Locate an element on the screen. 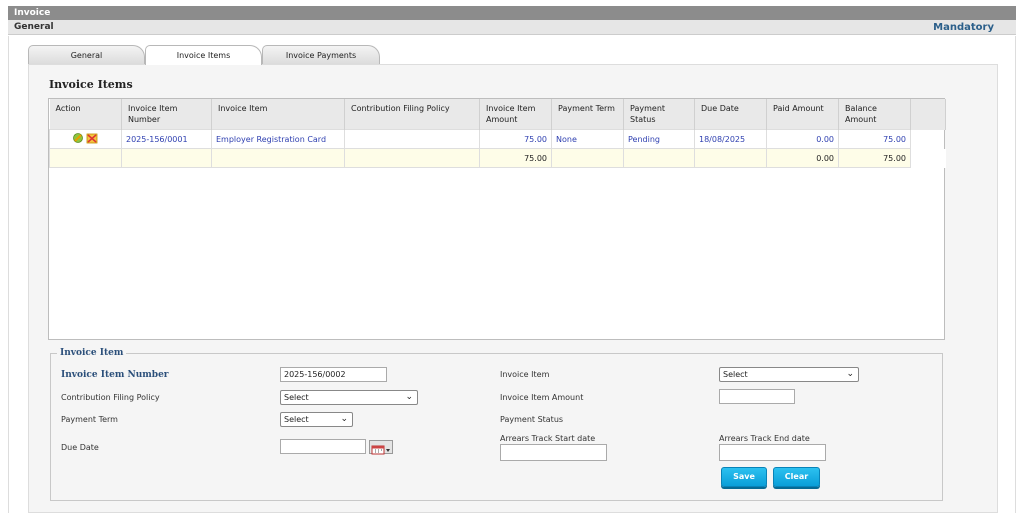 The width and height of the screenshot is (1024, 513). policy-select: Select ⌄ is located at coordinates (349, 397).